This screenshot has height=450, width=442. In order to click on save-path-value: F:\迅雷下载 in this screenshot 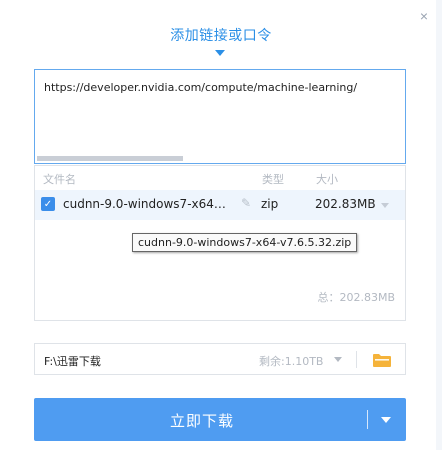, I will do `click(72, 361)`.